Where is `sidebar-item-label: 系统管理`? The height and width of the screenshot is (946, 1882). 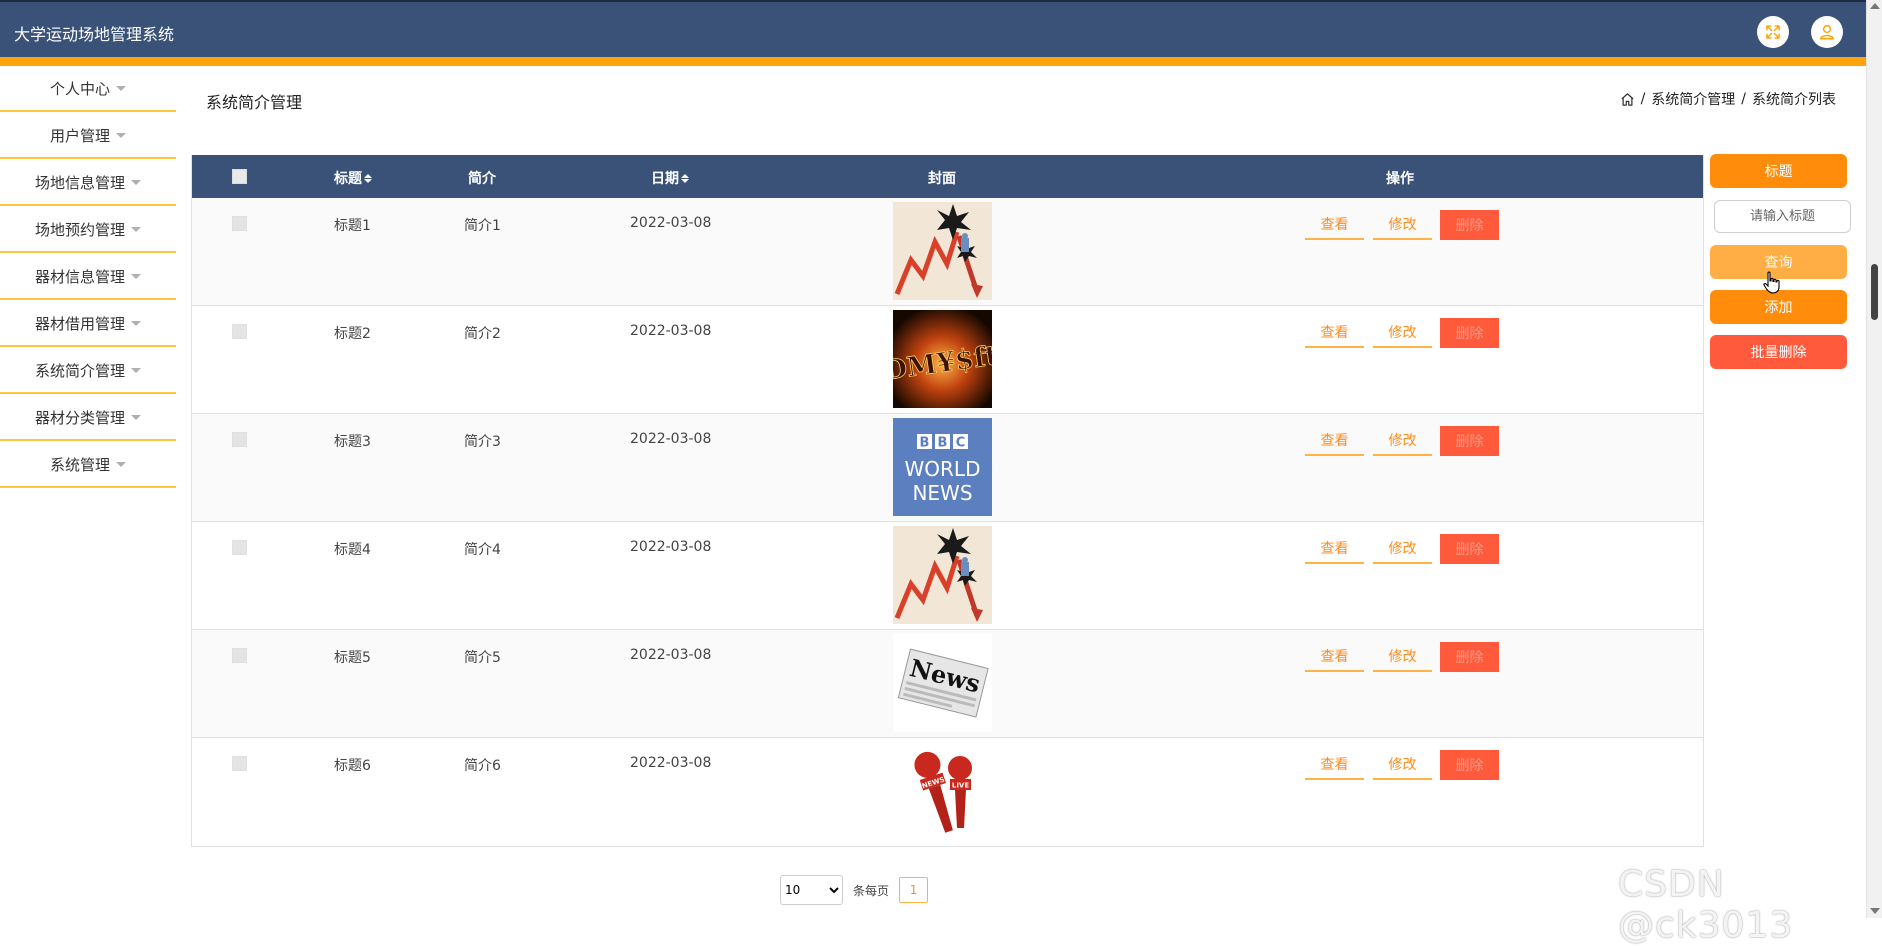 sidebar-item-label: 系统管理 is located at coordinates (79, 464).